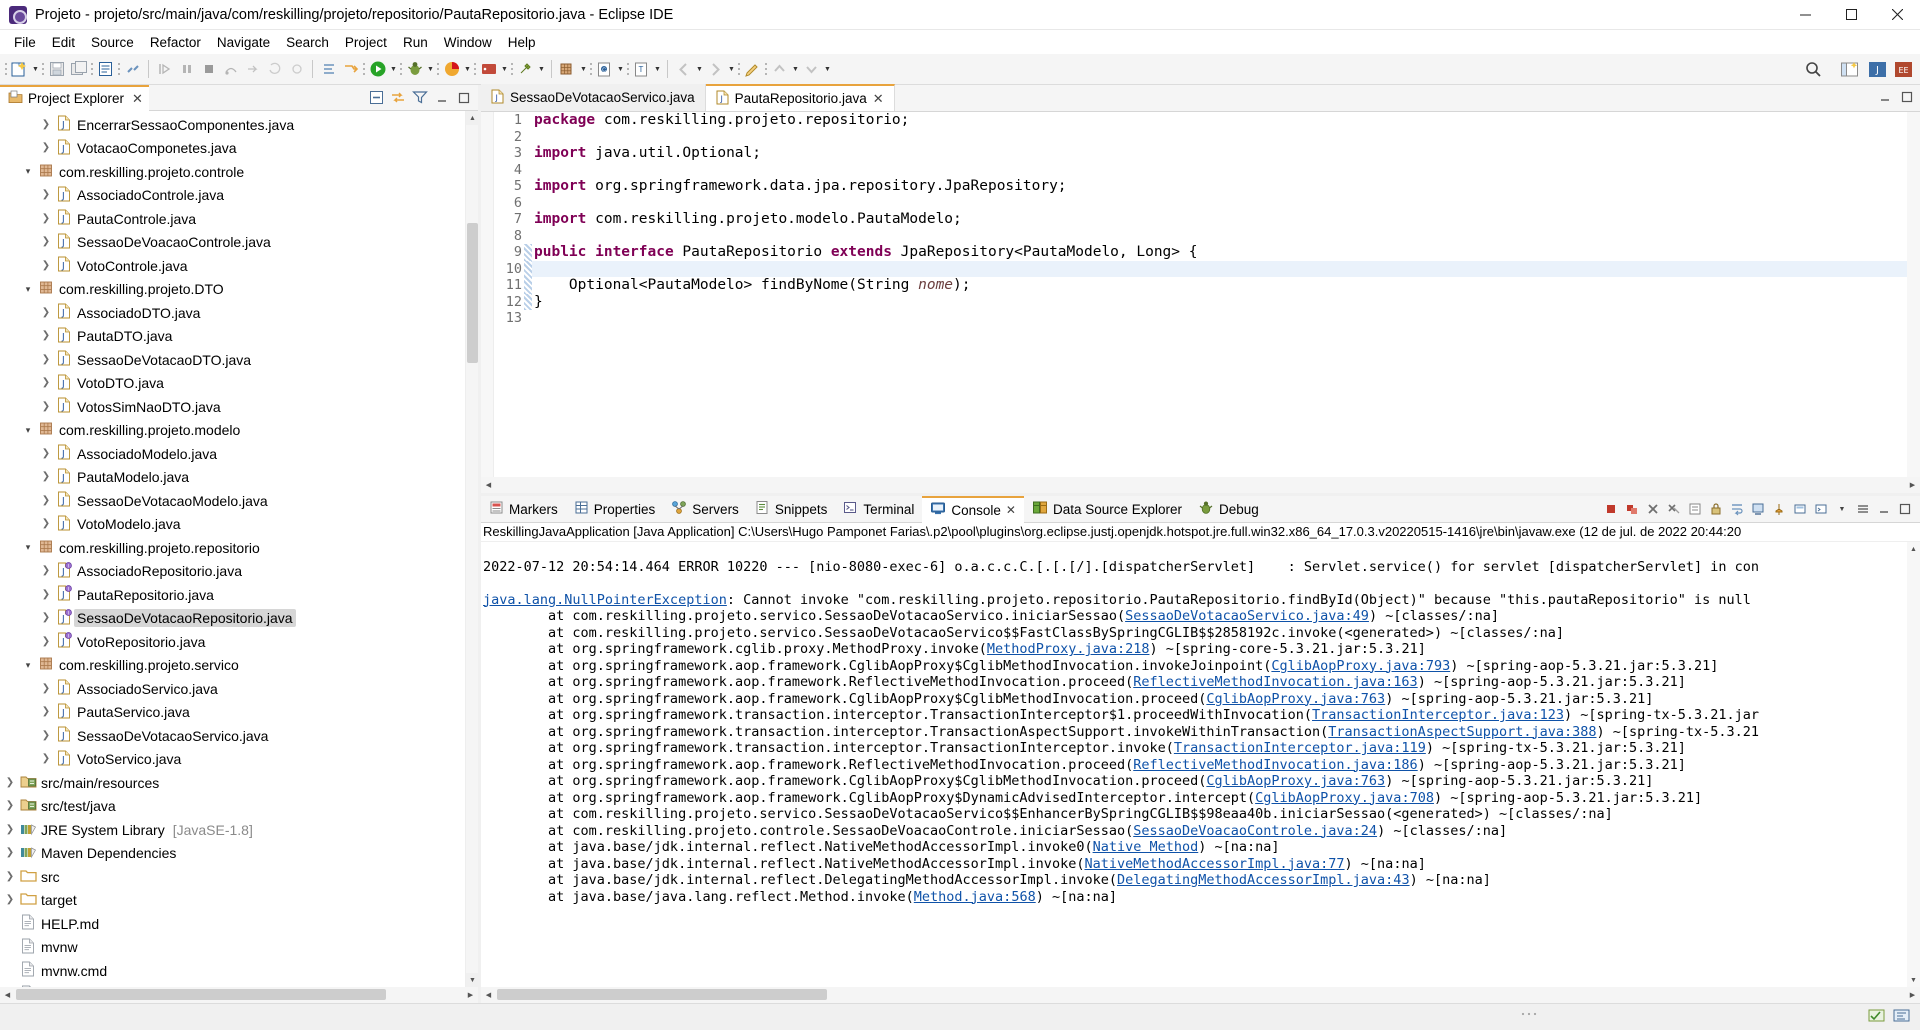 The width and height of the screenshot is (1920, 1030). What do you see at coordinates (230, 69) in the screenshot?
I see `step-over-icon` at bounding box center [230, 69].